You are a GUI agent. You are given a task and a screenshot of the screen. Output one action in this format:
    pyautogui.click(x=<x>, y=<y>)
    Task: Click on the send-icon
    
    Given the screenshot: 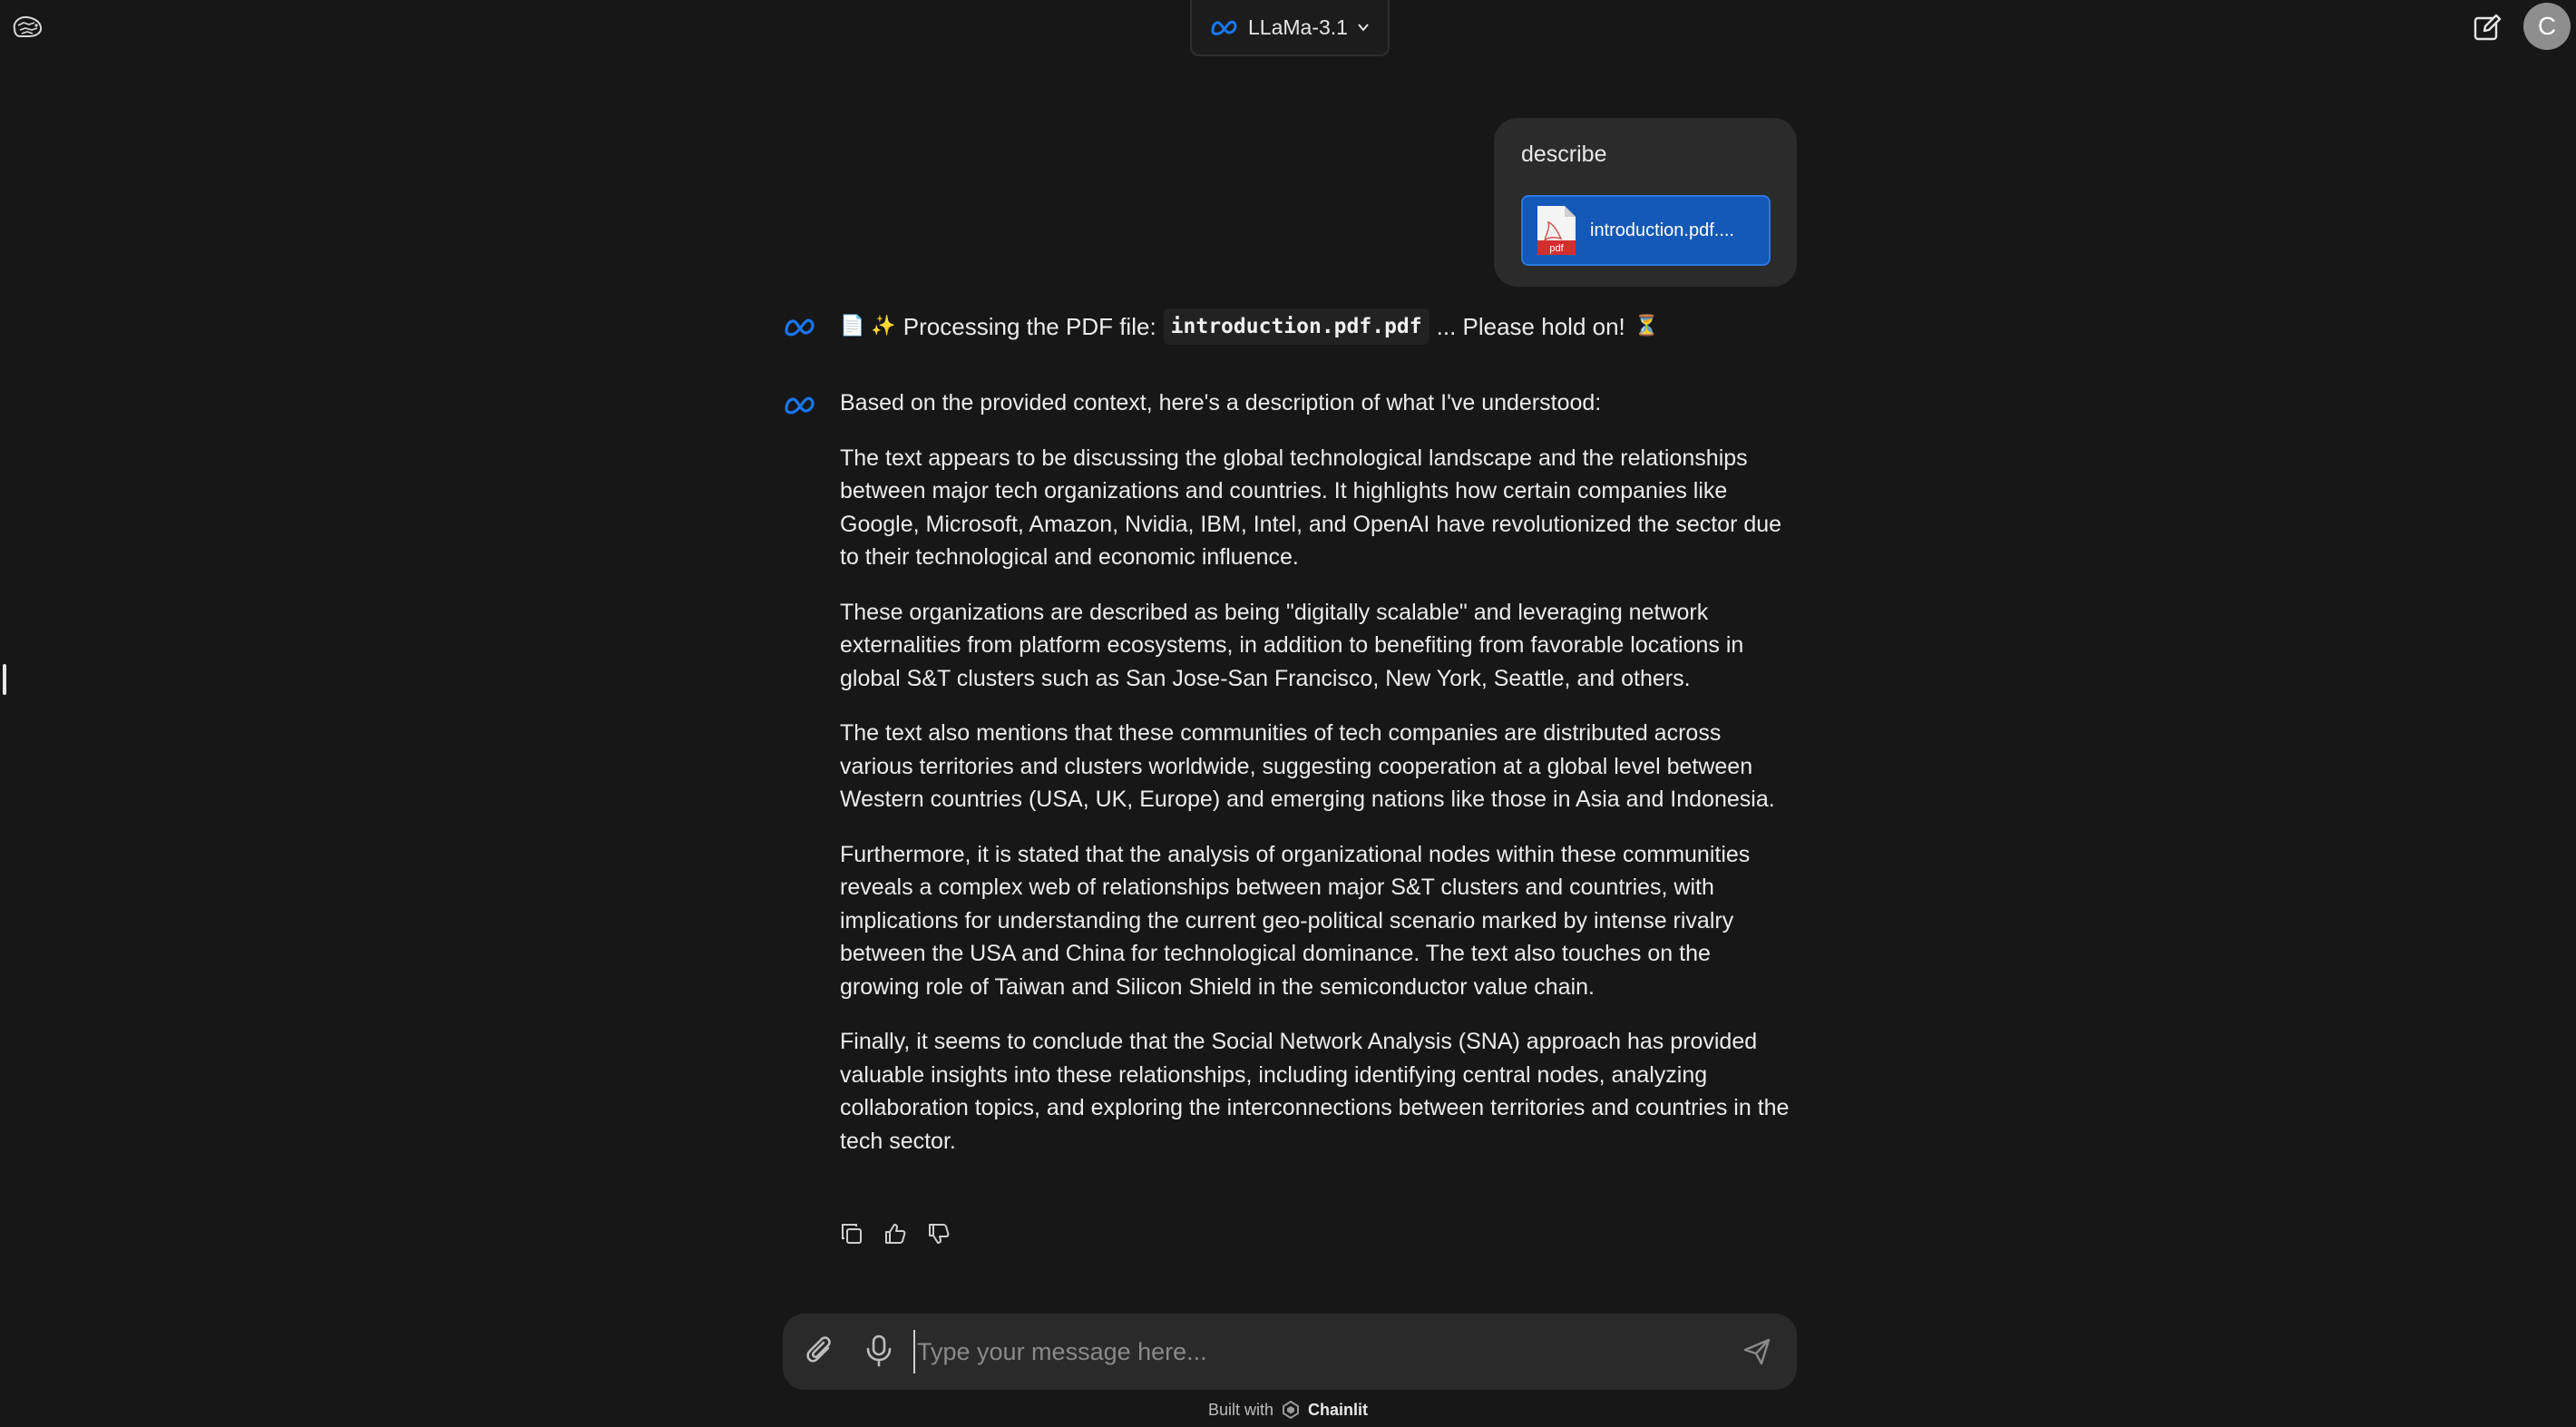 What is the action you would take?
    pyautogui.click(x=1756, y=1352)
    